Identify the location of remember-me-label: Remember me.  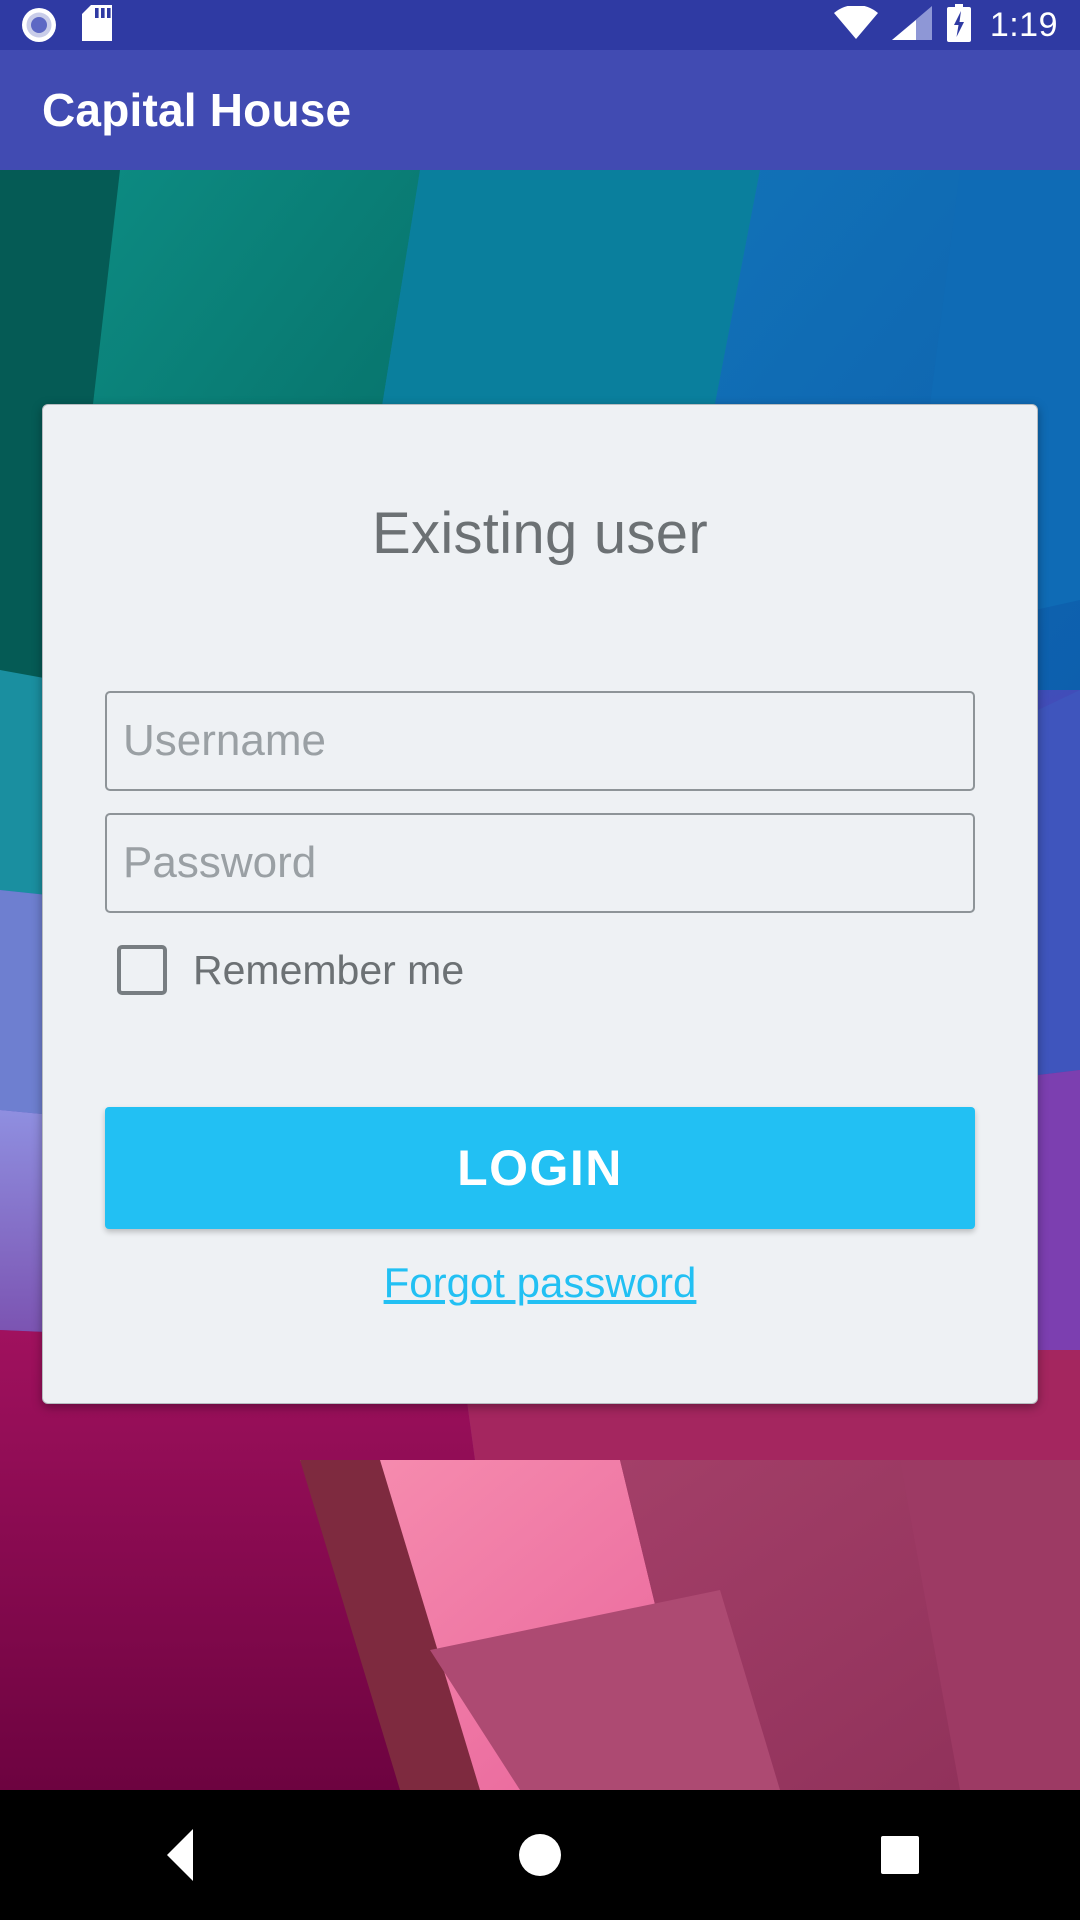
(329, 969).